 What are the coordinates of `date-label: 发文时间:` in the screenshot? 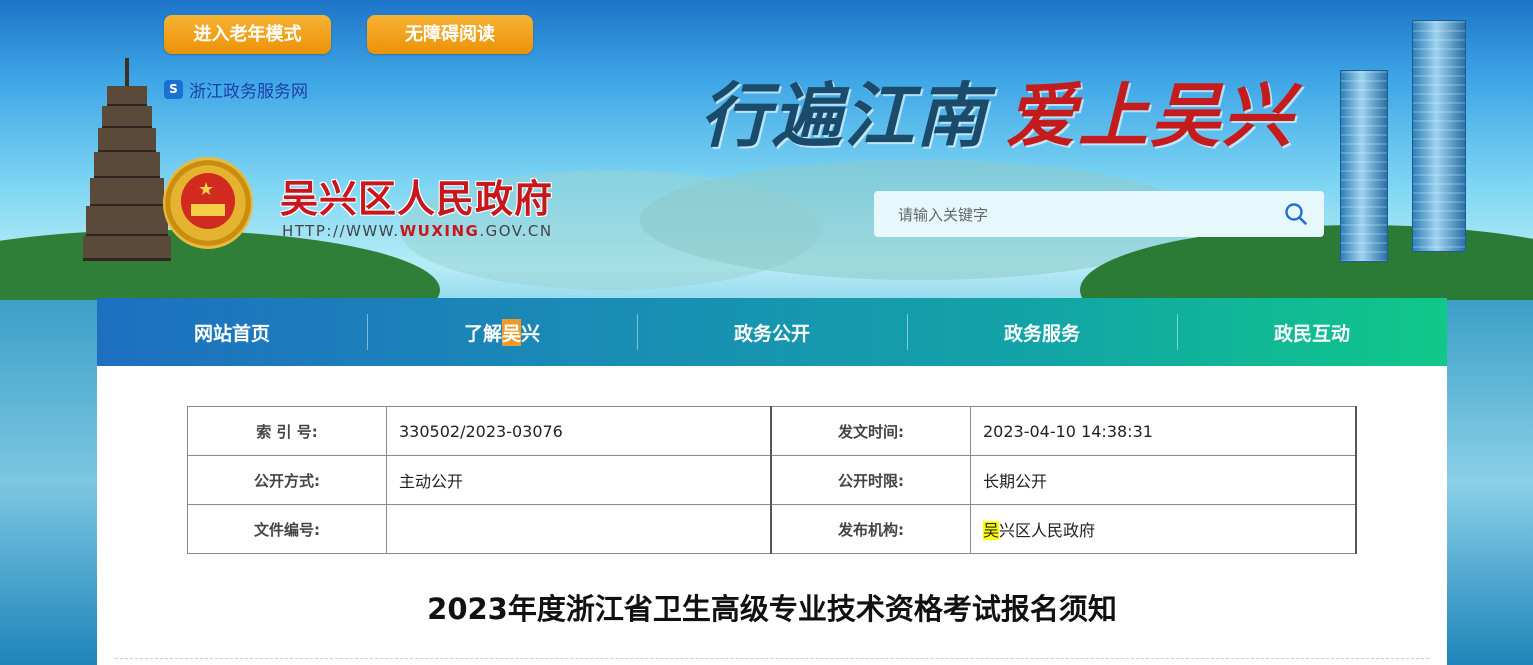 It's located at (870, 431).